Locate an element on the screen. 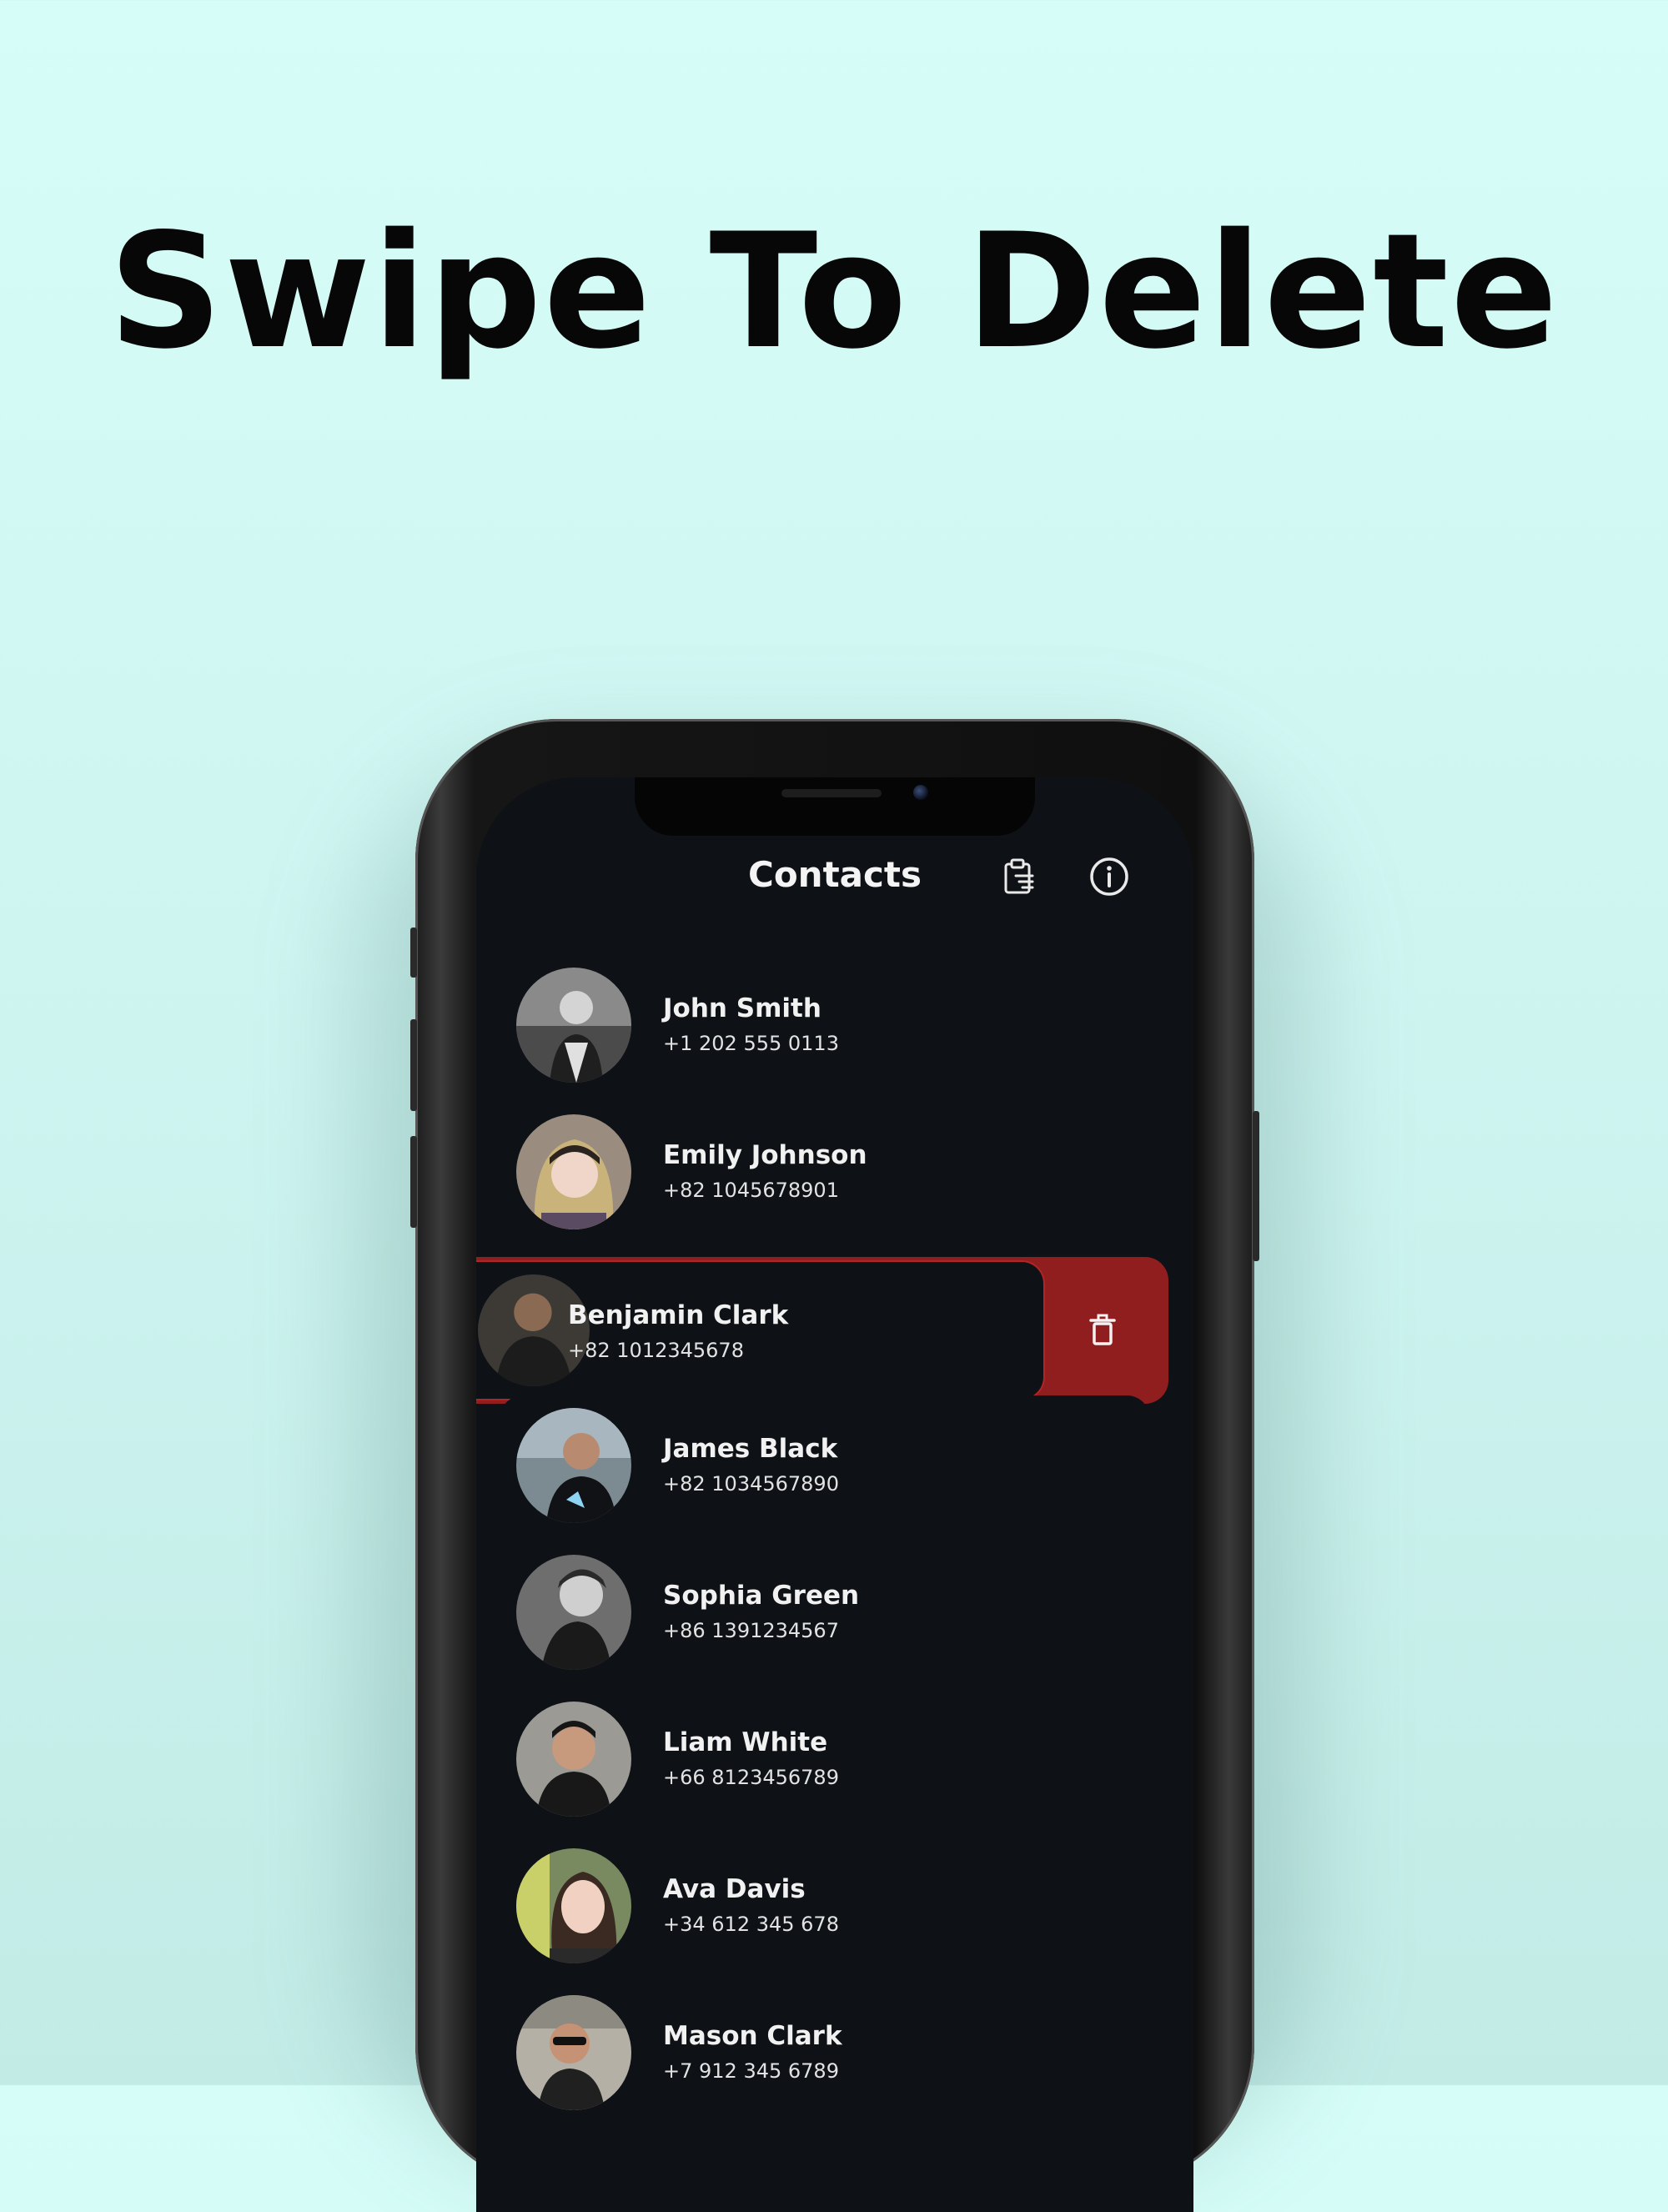 The image size is (1668, 2212). contact-row: James Black +82 1034567890 is located at coordinates (825, 1466).